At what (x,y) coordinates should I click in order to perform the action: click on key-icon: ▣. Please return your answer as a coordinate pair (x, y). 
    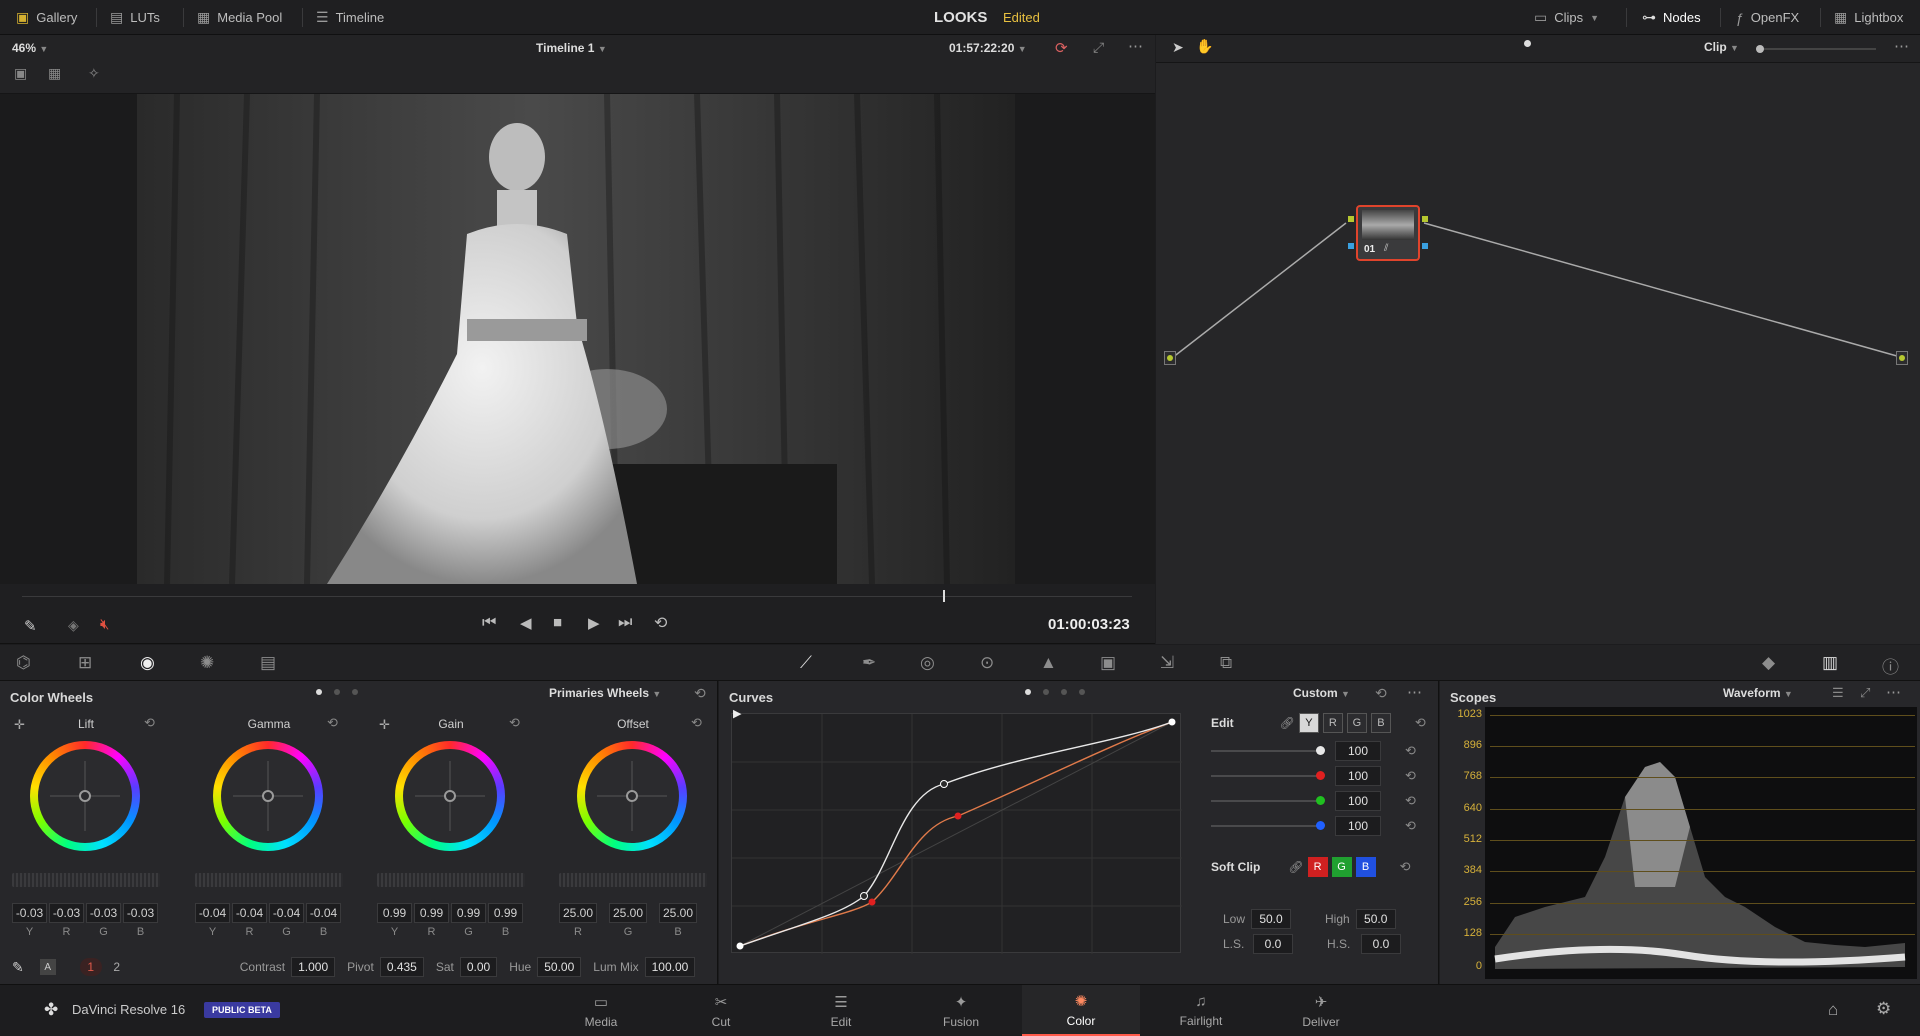
    Looking at the image, I should click on (1108, 663).